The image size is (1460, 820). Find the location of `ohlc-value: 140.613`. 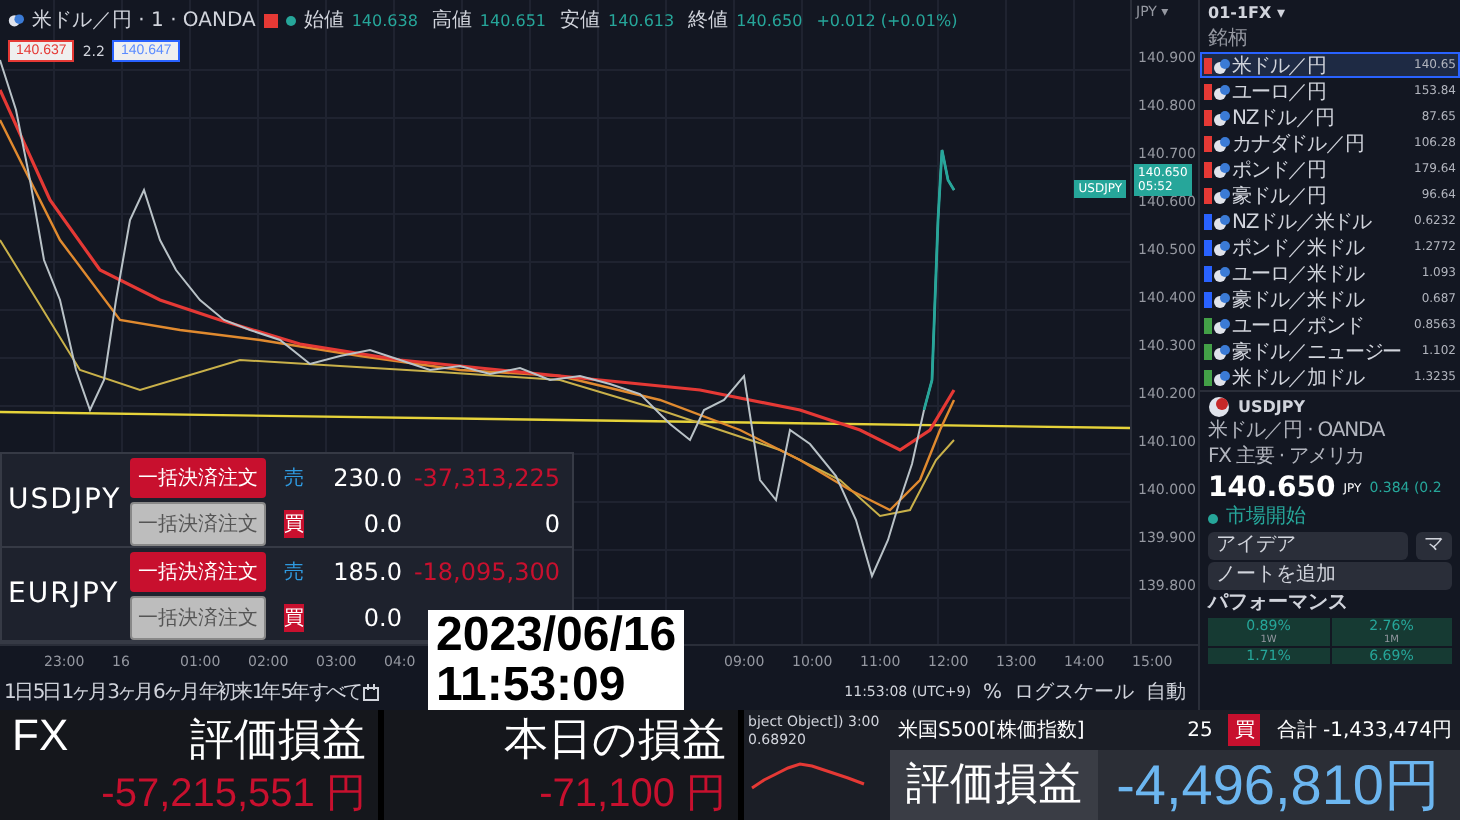

ohlc-value: 140.613 is located at coordinates (641, 20).